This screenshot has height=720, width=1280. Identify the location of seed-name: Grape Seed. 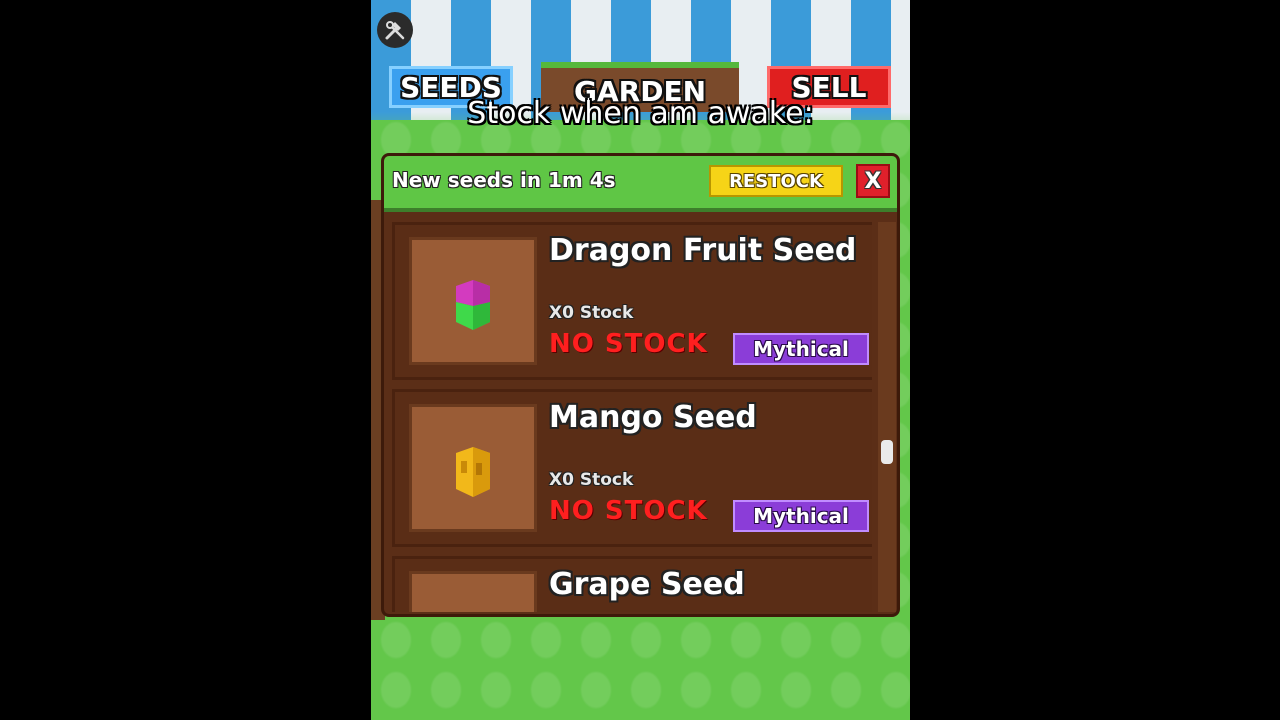
(647, 584).